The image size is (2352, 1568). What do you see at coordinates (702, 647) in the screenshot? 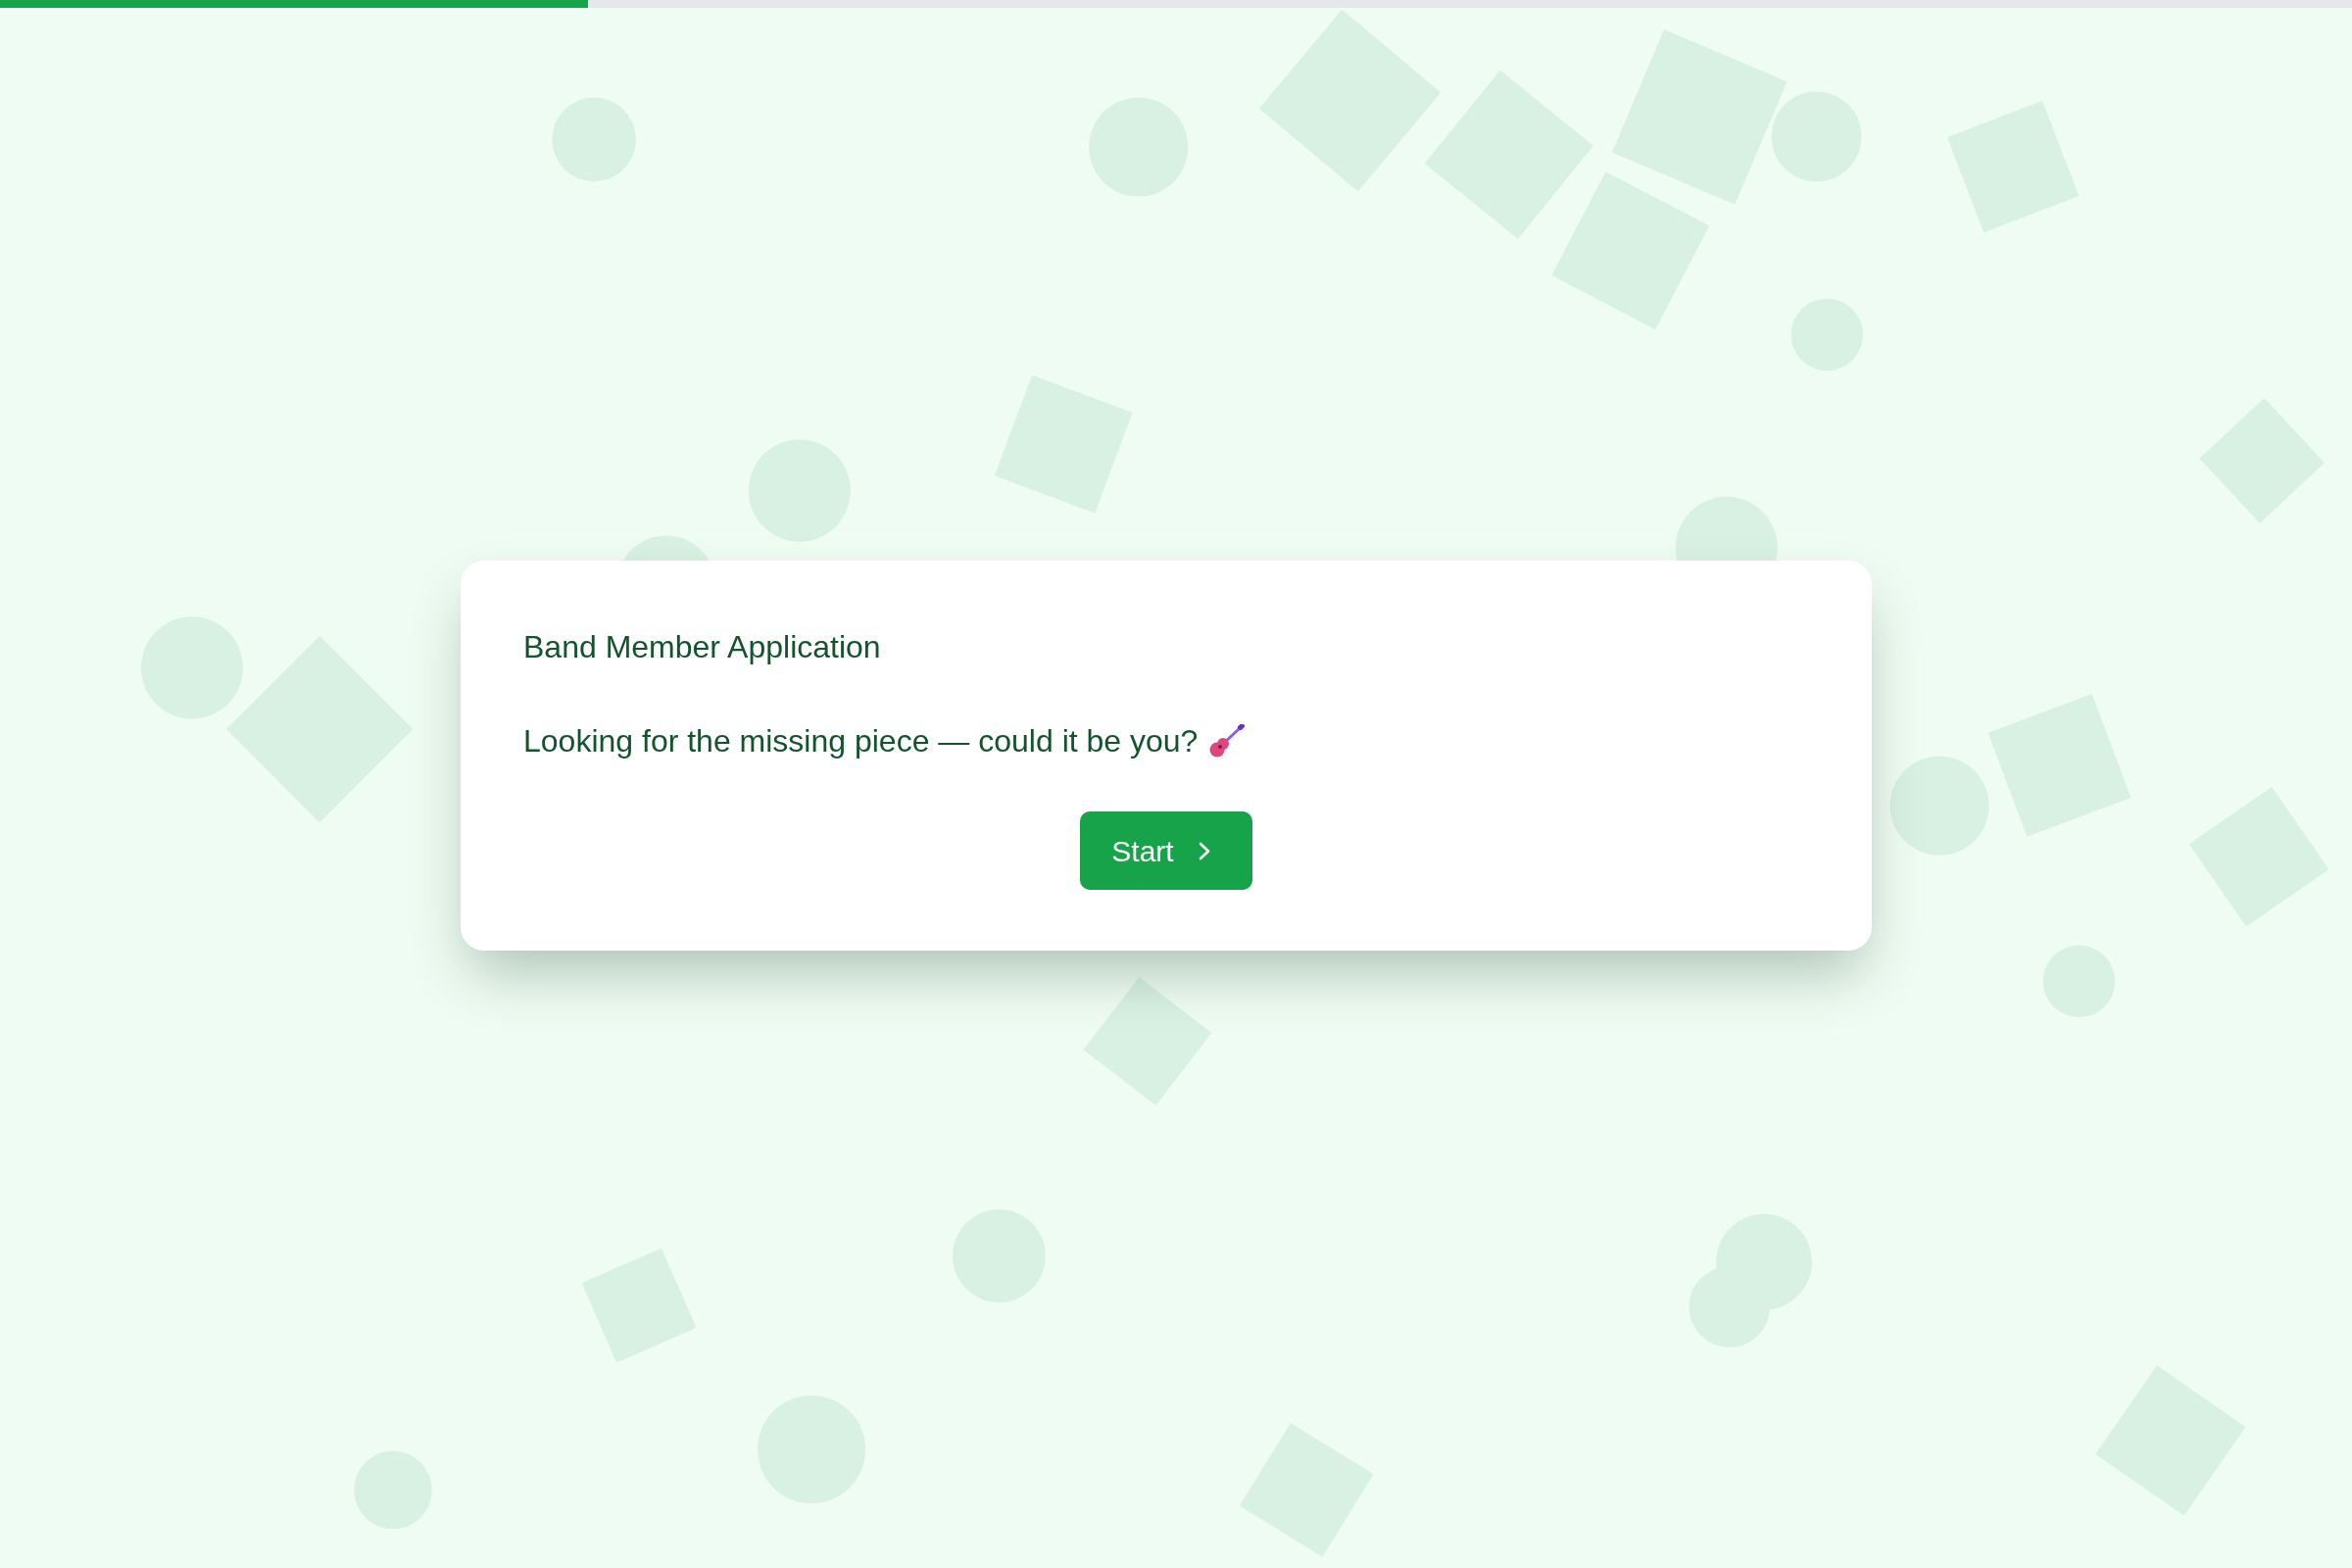
I see `form-title: Band Member Application` at bounding box center [702, 647].